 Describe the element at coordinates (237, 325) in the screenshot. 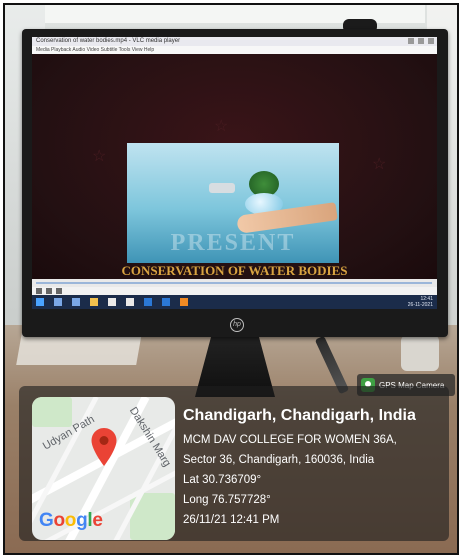

I see `hp-logo: hp` at that location.